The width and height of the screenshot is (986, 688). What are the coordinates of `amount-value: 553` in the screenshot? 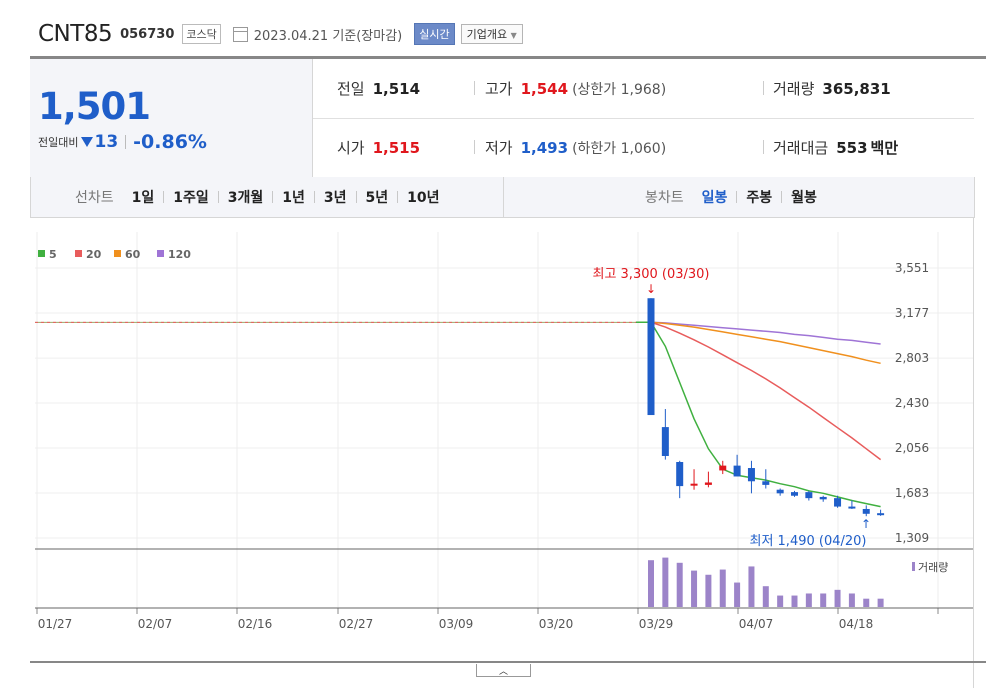 It's located at (852, 147).